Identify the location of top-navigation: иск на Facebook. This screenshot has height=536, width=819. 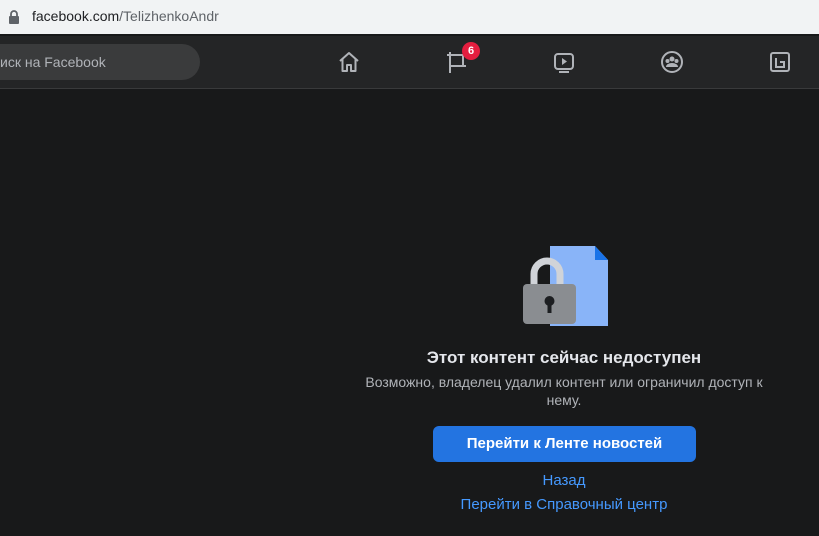
(409, 62).